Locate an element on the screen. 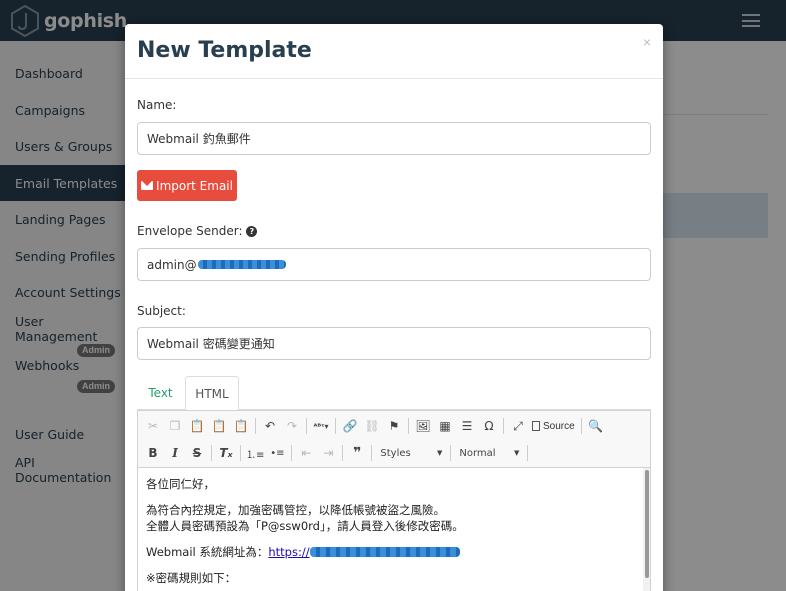 The image size is (786, 591). body-line-3: Webmail 系統網址為：https:// is located at coordinates (390, 552).